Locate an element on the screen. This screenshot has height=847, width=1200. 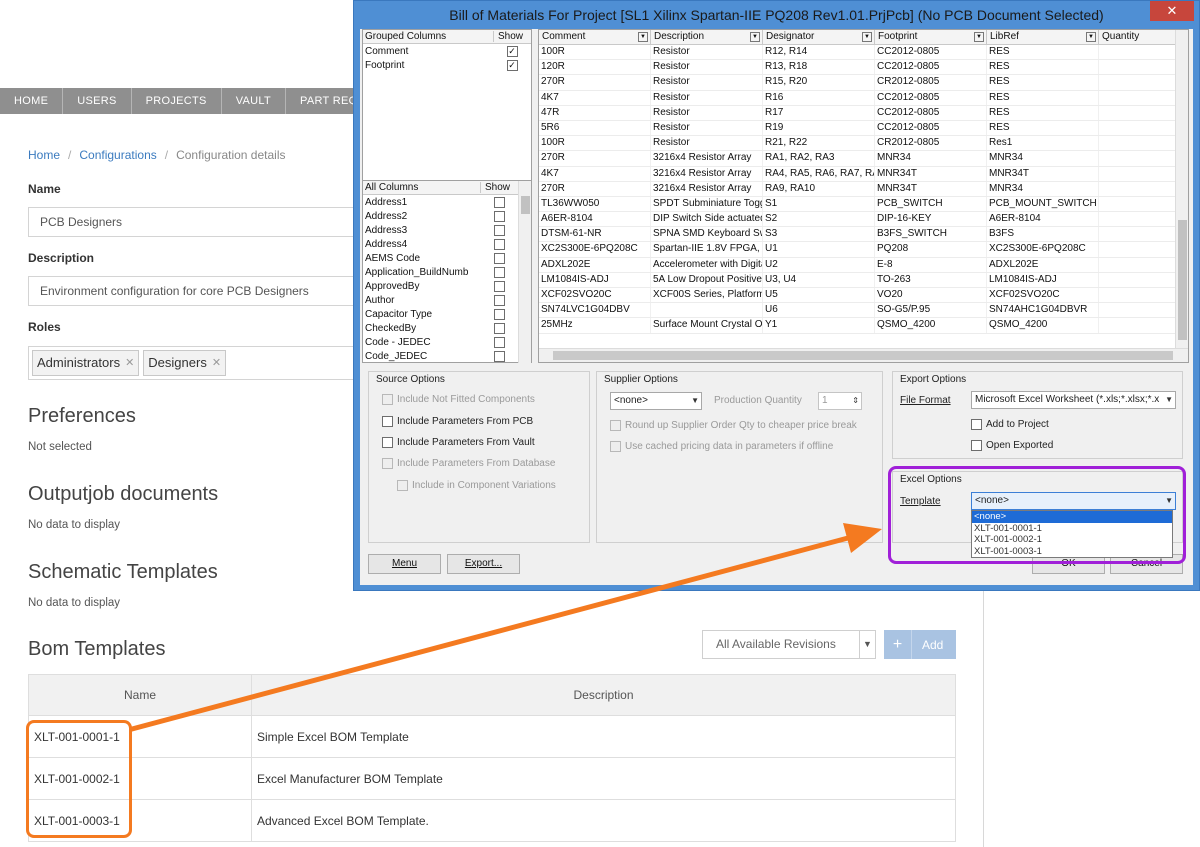
roles-input: Administrators ✕ Designers ✕ is located at coordinates (198, 363).